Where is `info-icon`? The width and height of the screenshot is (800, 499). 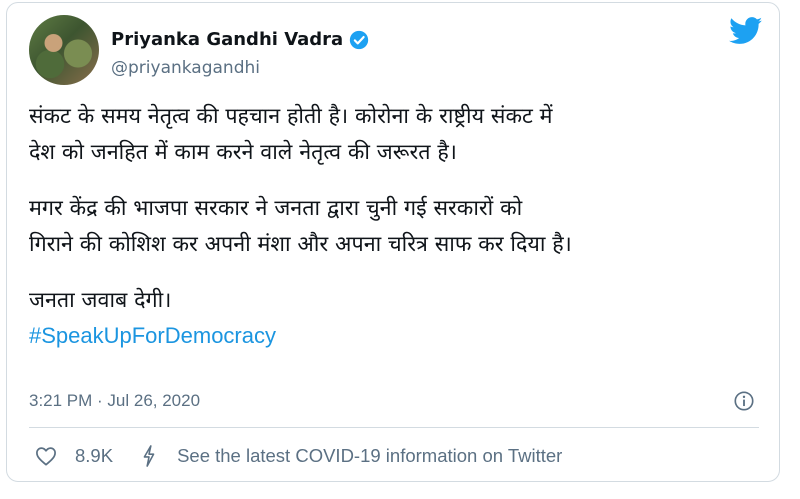 info-icon is located at coordinates (744, 401).